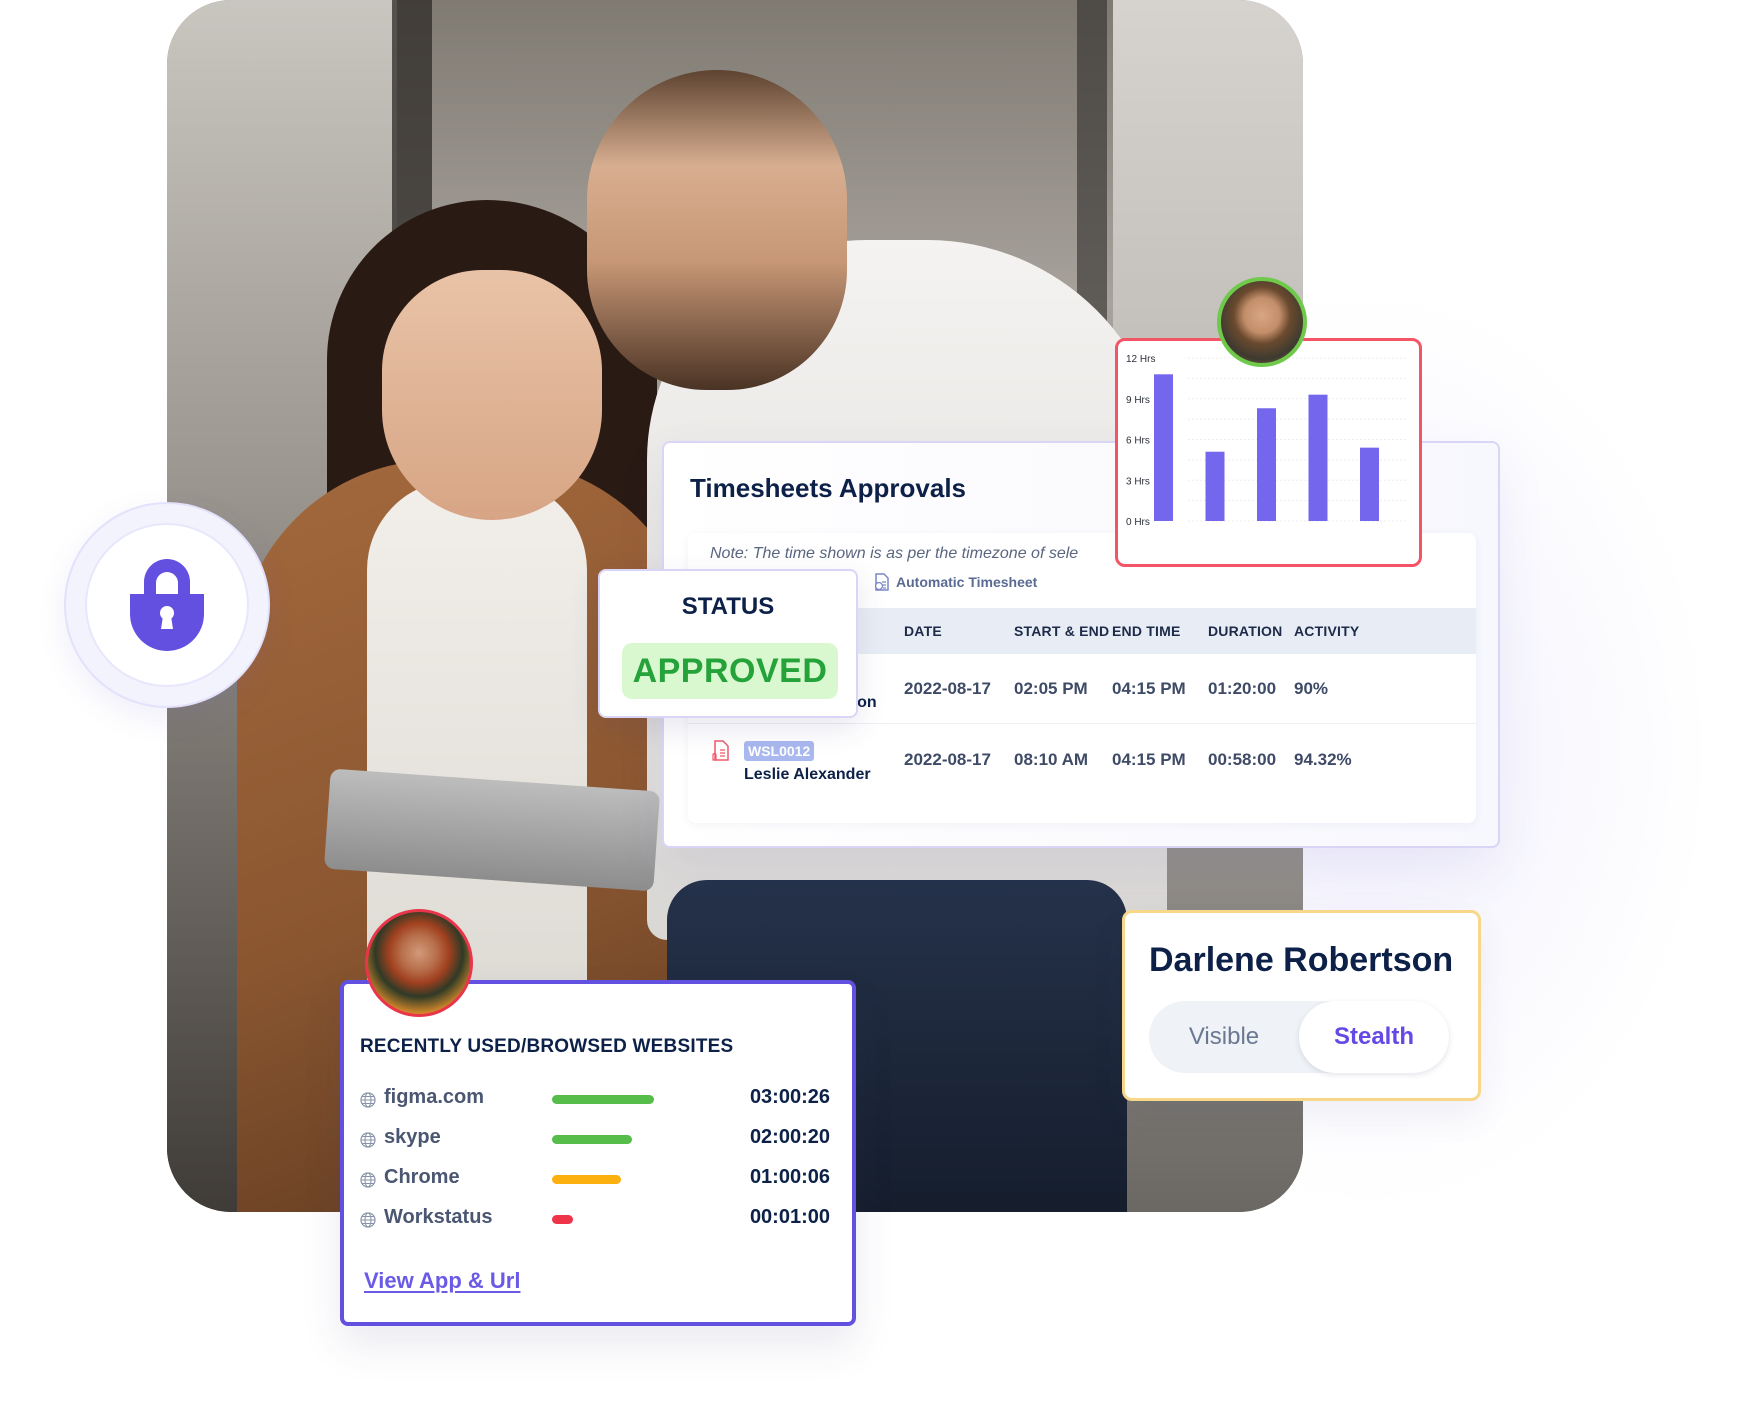 This screenshot has width=1755, height=1421. I want to click on panel-title: Timesheets Approvals, so click(828, 488).